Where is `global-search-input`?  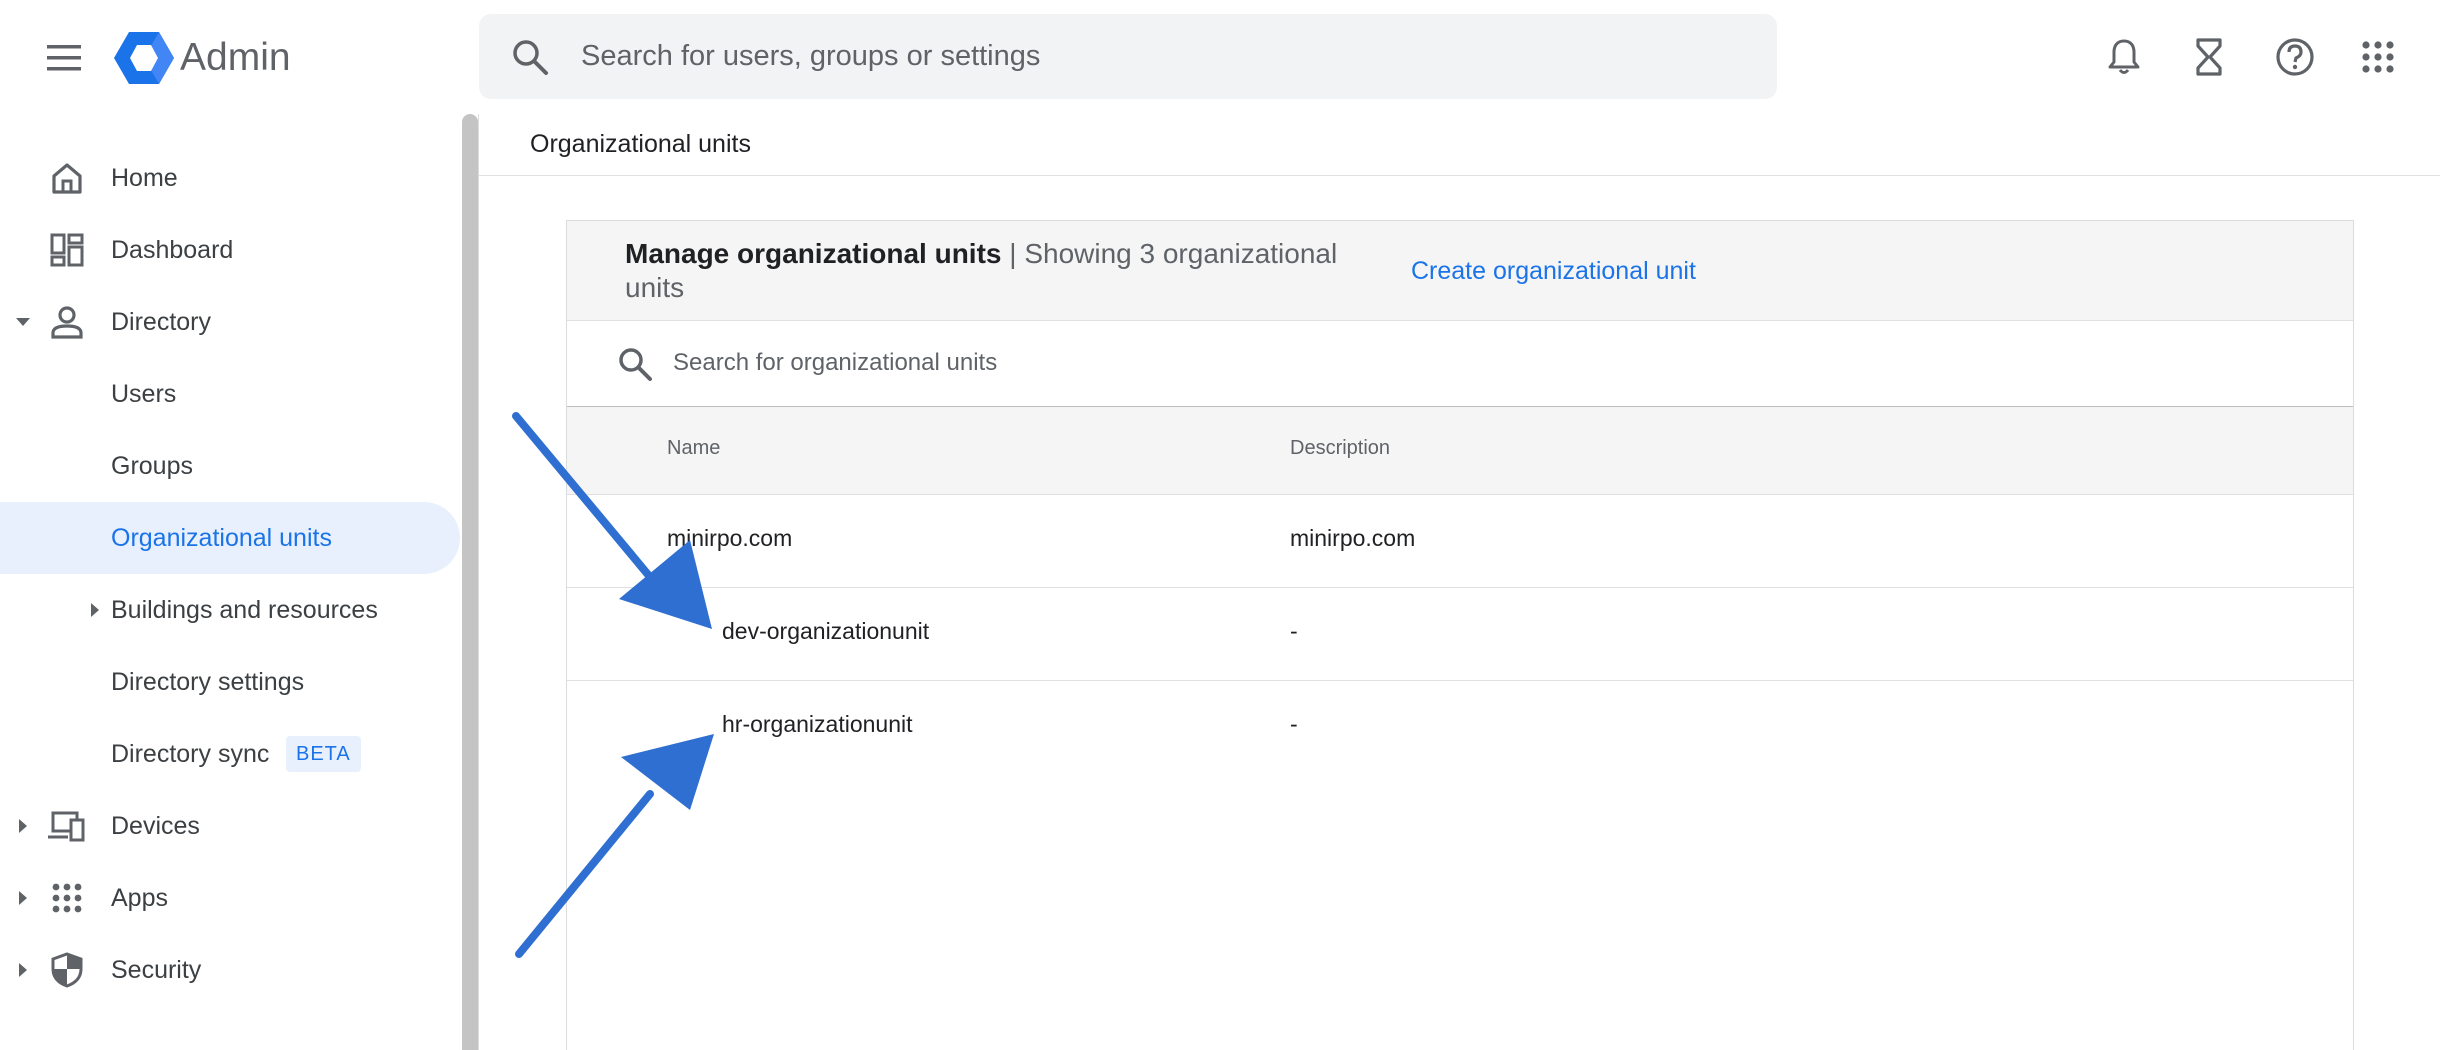 global-search-input is located at coordinates (1156, 56).